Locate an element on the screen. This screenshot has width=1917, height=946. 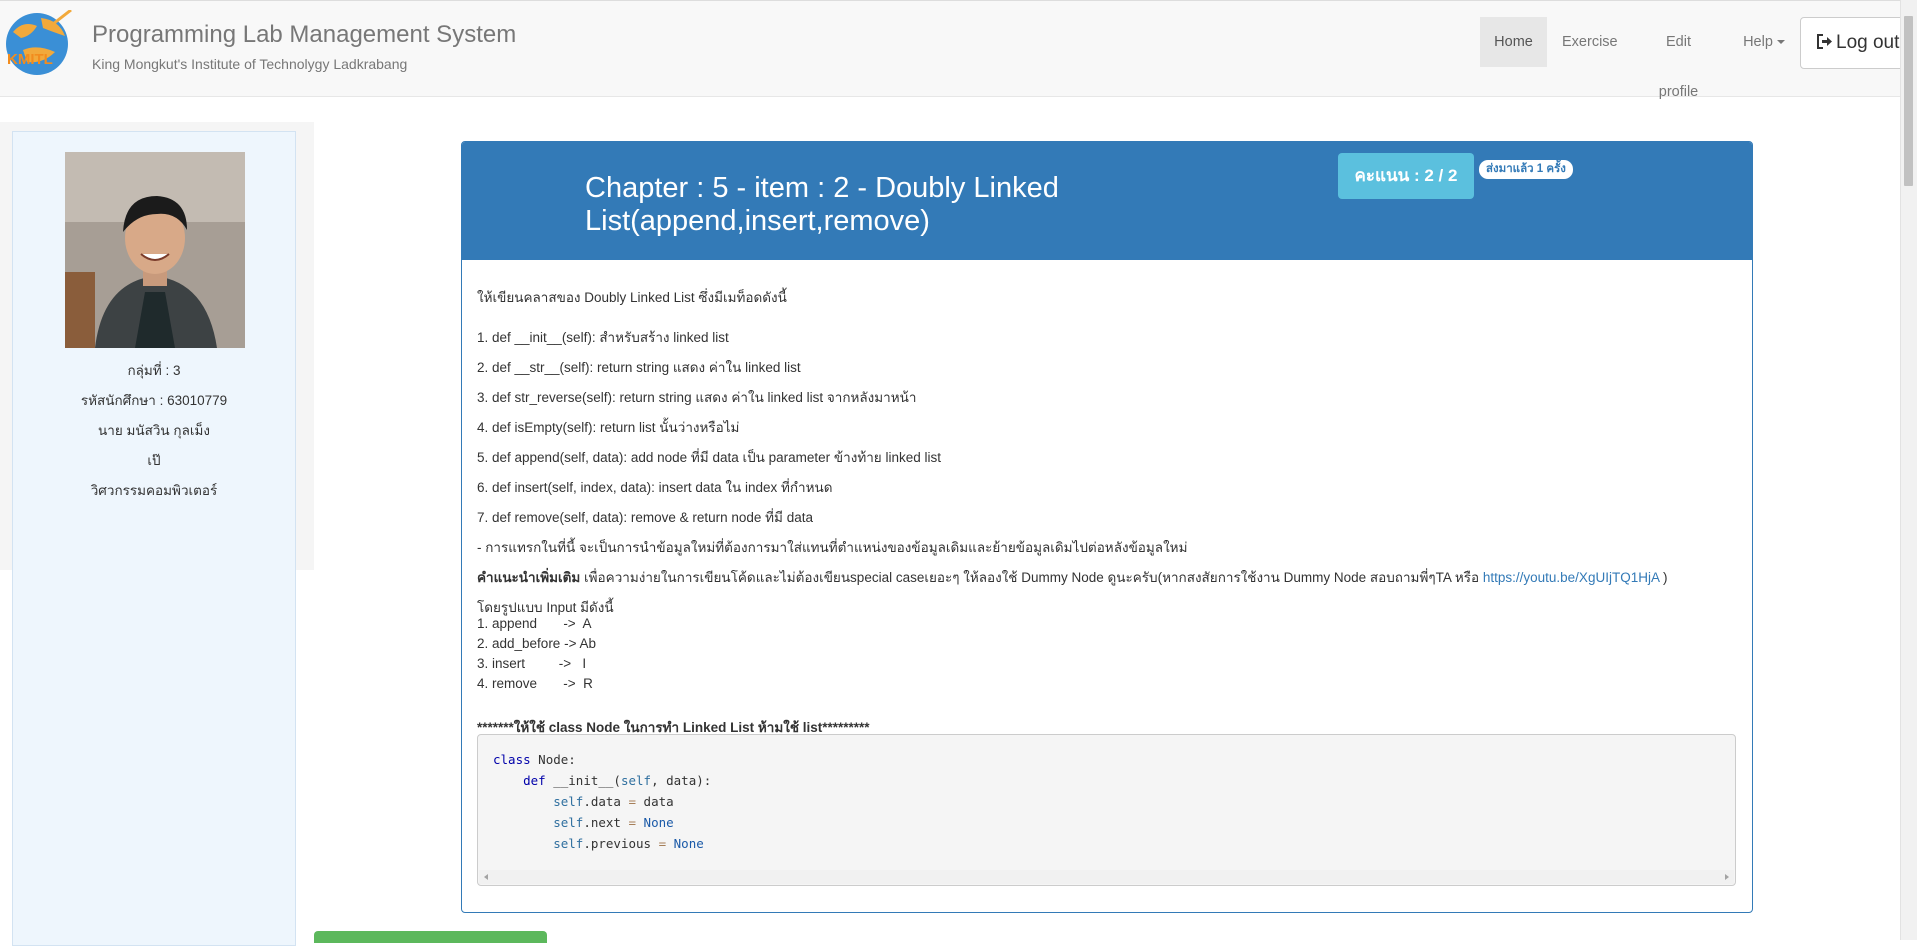
student-photo is located at coordinates (155, 250).